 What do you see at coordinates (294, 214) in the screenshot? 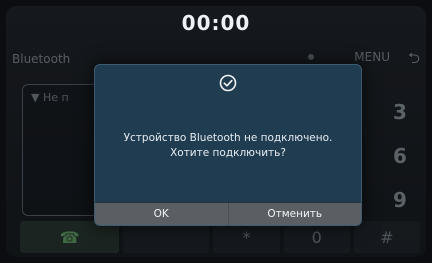
I see `cancel-button: Отменить` at bounding box center [294, 214].